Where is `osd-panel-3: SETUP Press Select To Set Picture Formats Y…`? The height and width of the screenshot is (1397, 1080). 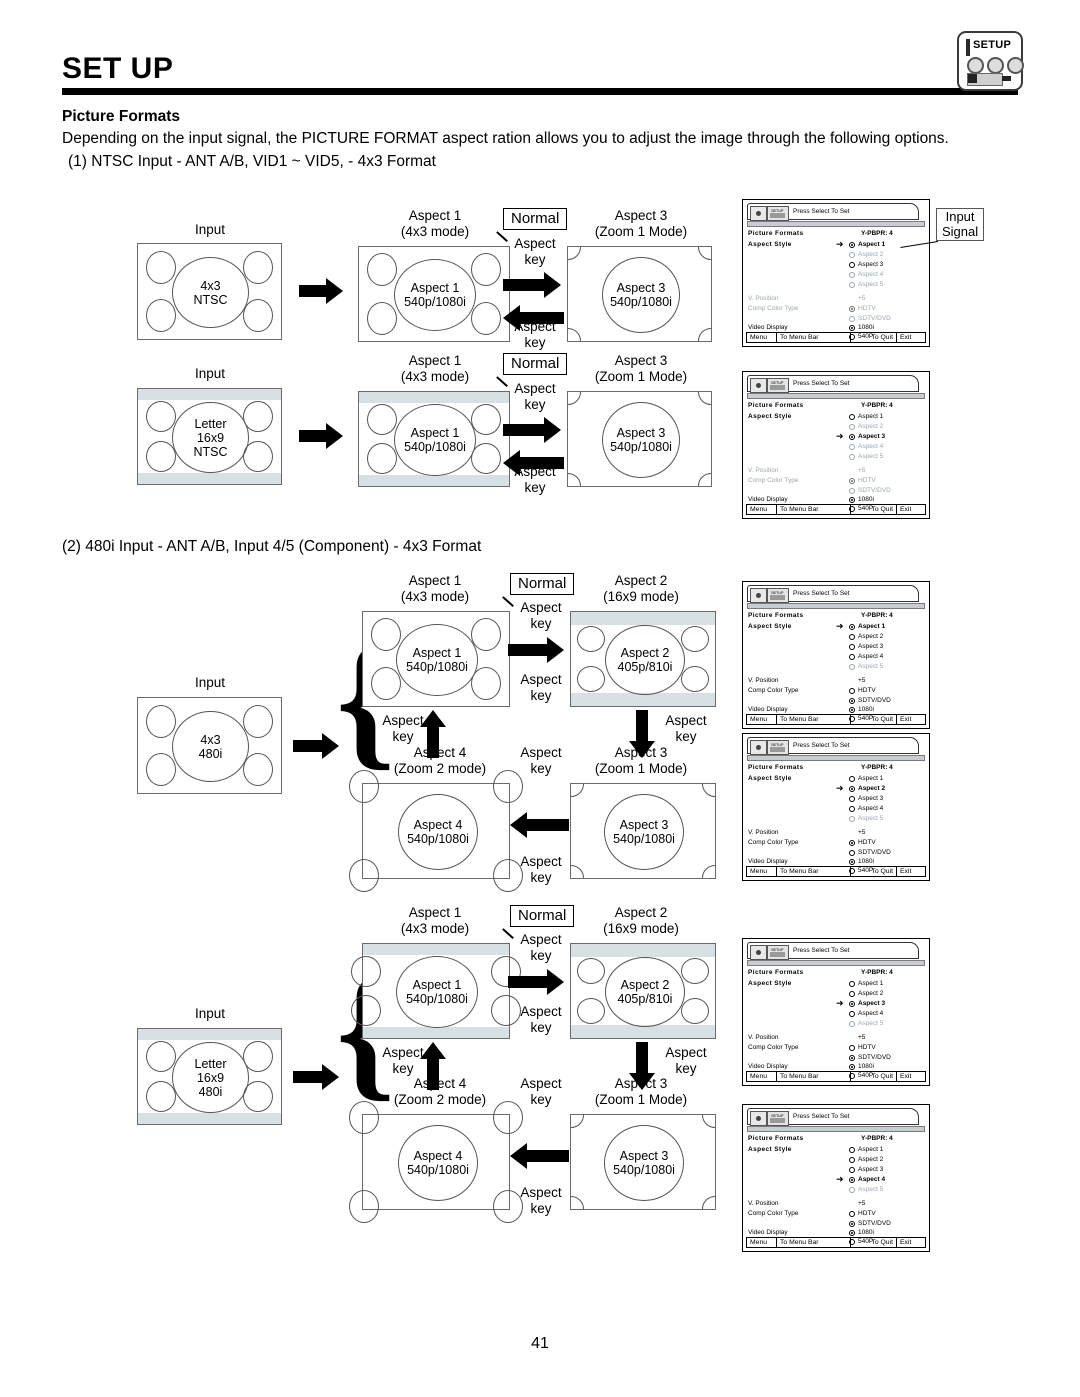
osd-panel-3: SETUP Press Select To Set Picture Formats Y… is located at coordinates (836, 655).